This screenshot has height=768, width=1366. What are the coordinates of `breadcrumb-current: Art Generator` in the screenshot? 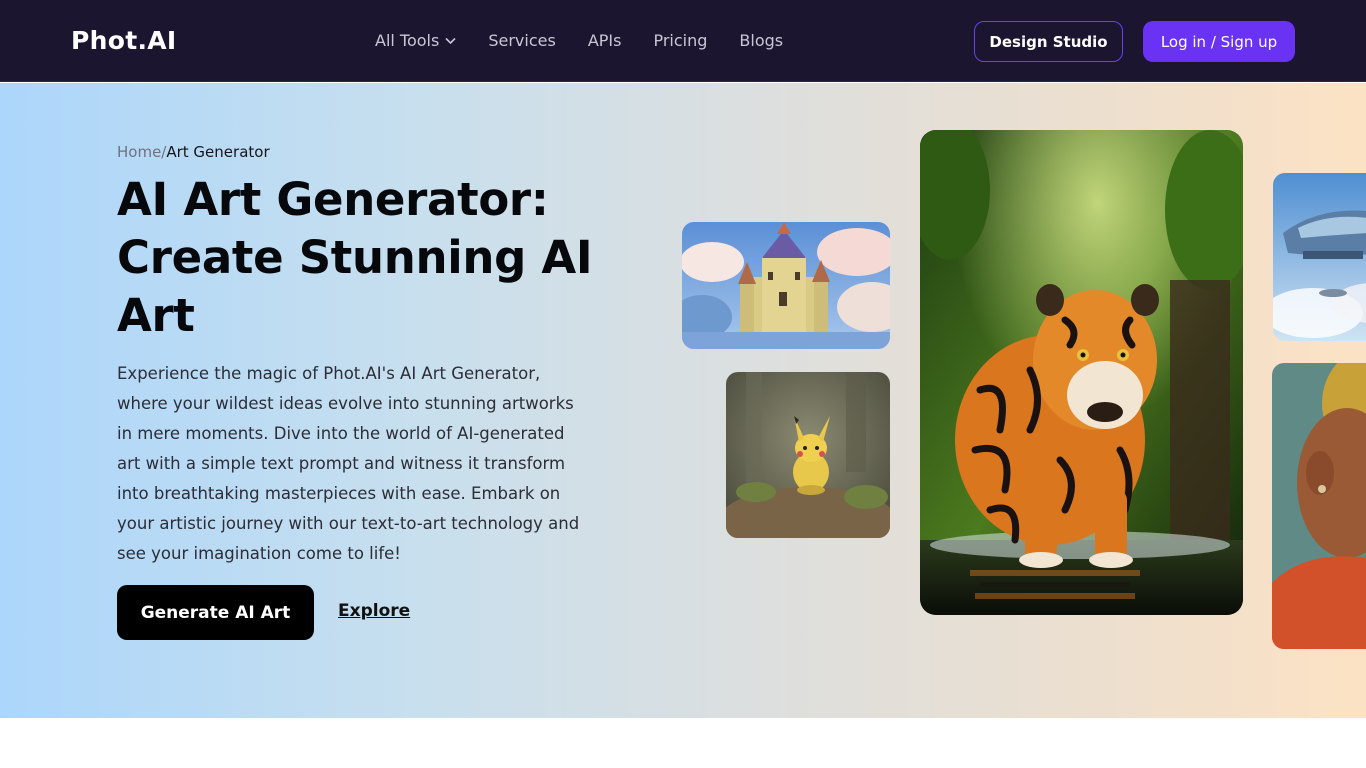 It's located at (218, 152).